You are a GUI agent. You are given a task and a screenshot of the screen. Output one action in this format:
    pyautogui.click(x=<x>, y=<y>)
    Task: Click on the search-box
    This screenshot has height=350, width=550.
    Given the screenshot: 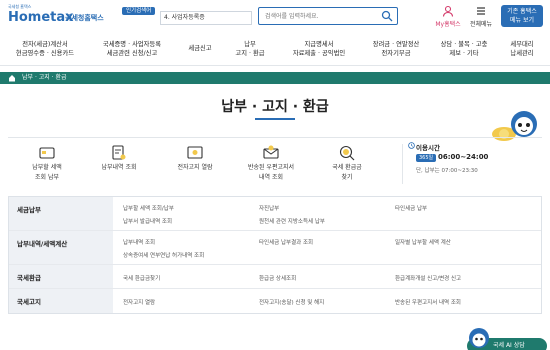 What is the action you would take?
    pyautogui.click(x=328, y=16)
    